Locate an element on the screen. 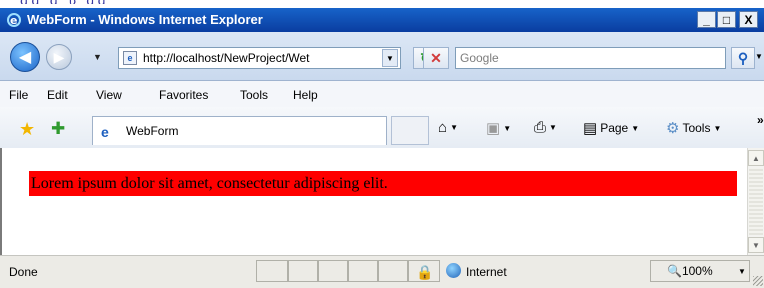 The image size is (764, 288). zoom-value: 100% is located at coordinates (697, 271).